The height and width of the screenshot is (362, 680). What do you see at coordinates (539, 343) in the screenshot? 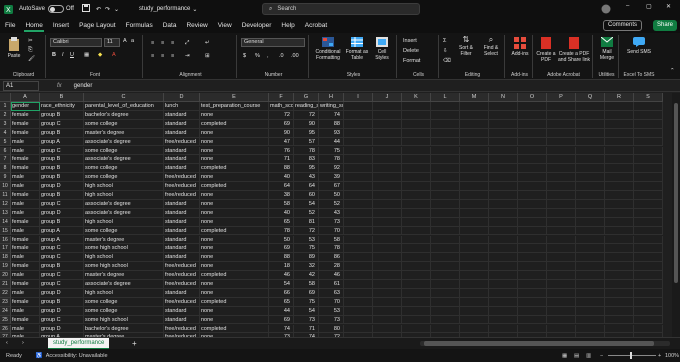
I see `hscroll-thumb` at bounding box center [539, 343].